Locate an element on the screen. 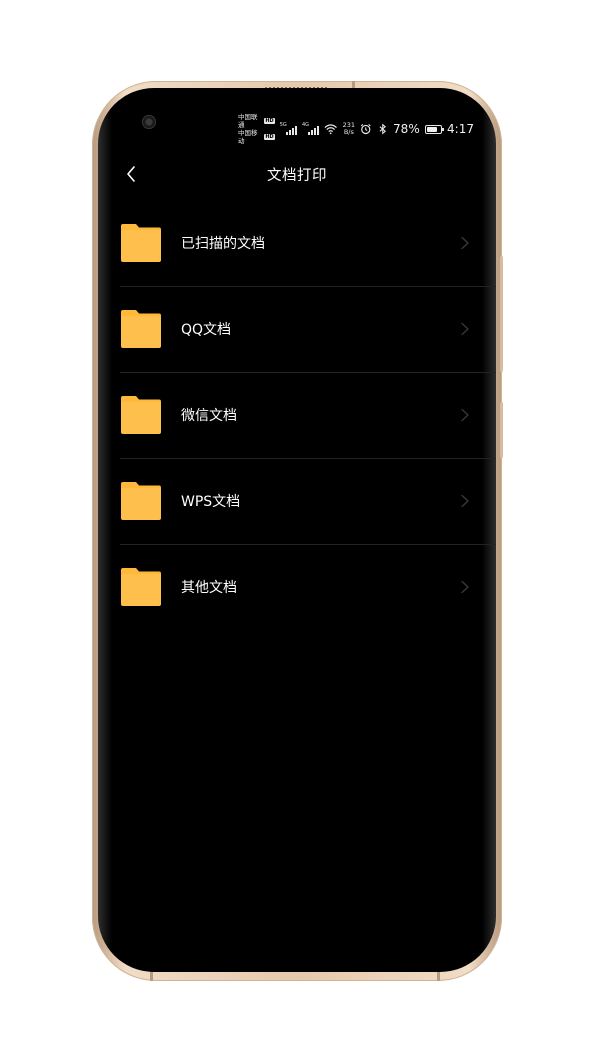 This screenshot has width=594, height=1056. carrier-row: 中国移动 HD is located at coordinates (256, 137).